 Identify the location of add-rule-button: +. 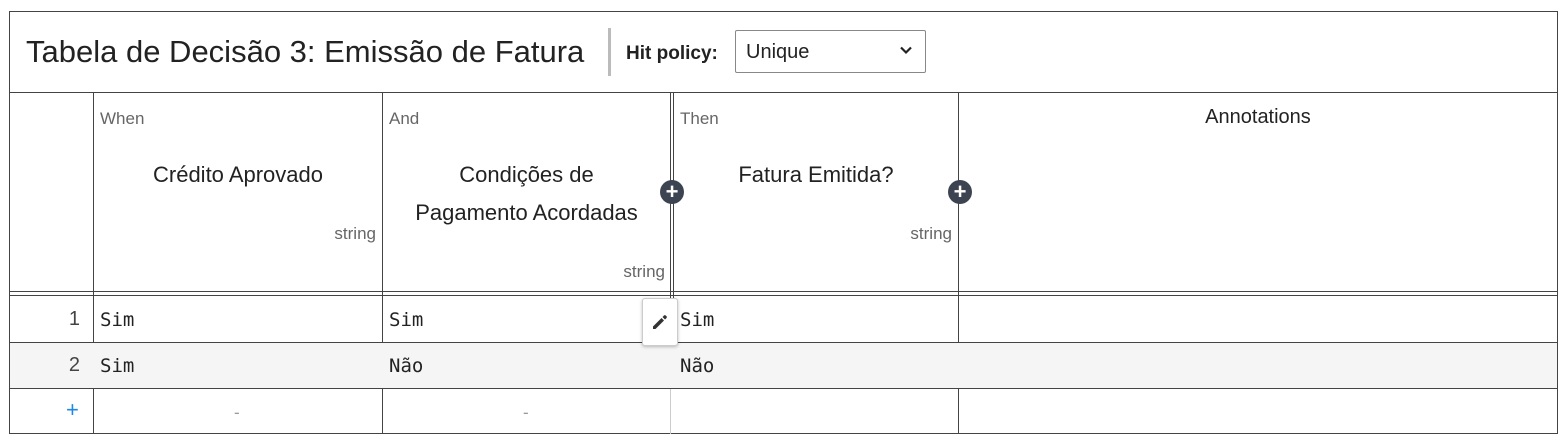
(72, 410).